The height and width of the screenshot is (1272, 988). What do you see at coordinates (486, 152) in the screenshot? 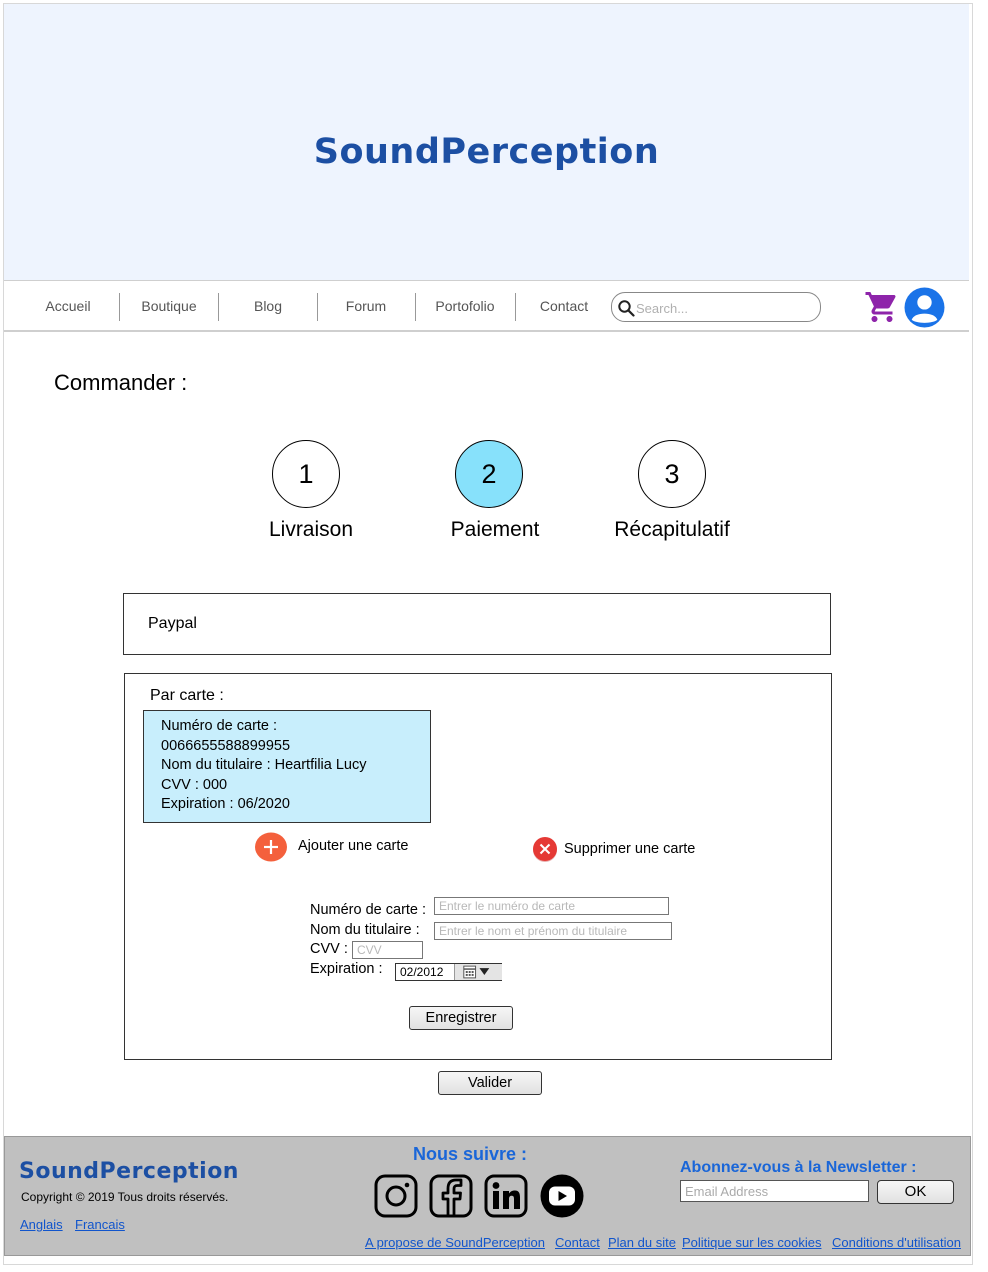
I see `site-logo-title: SoundPerception` at bounding box center [486, 152].